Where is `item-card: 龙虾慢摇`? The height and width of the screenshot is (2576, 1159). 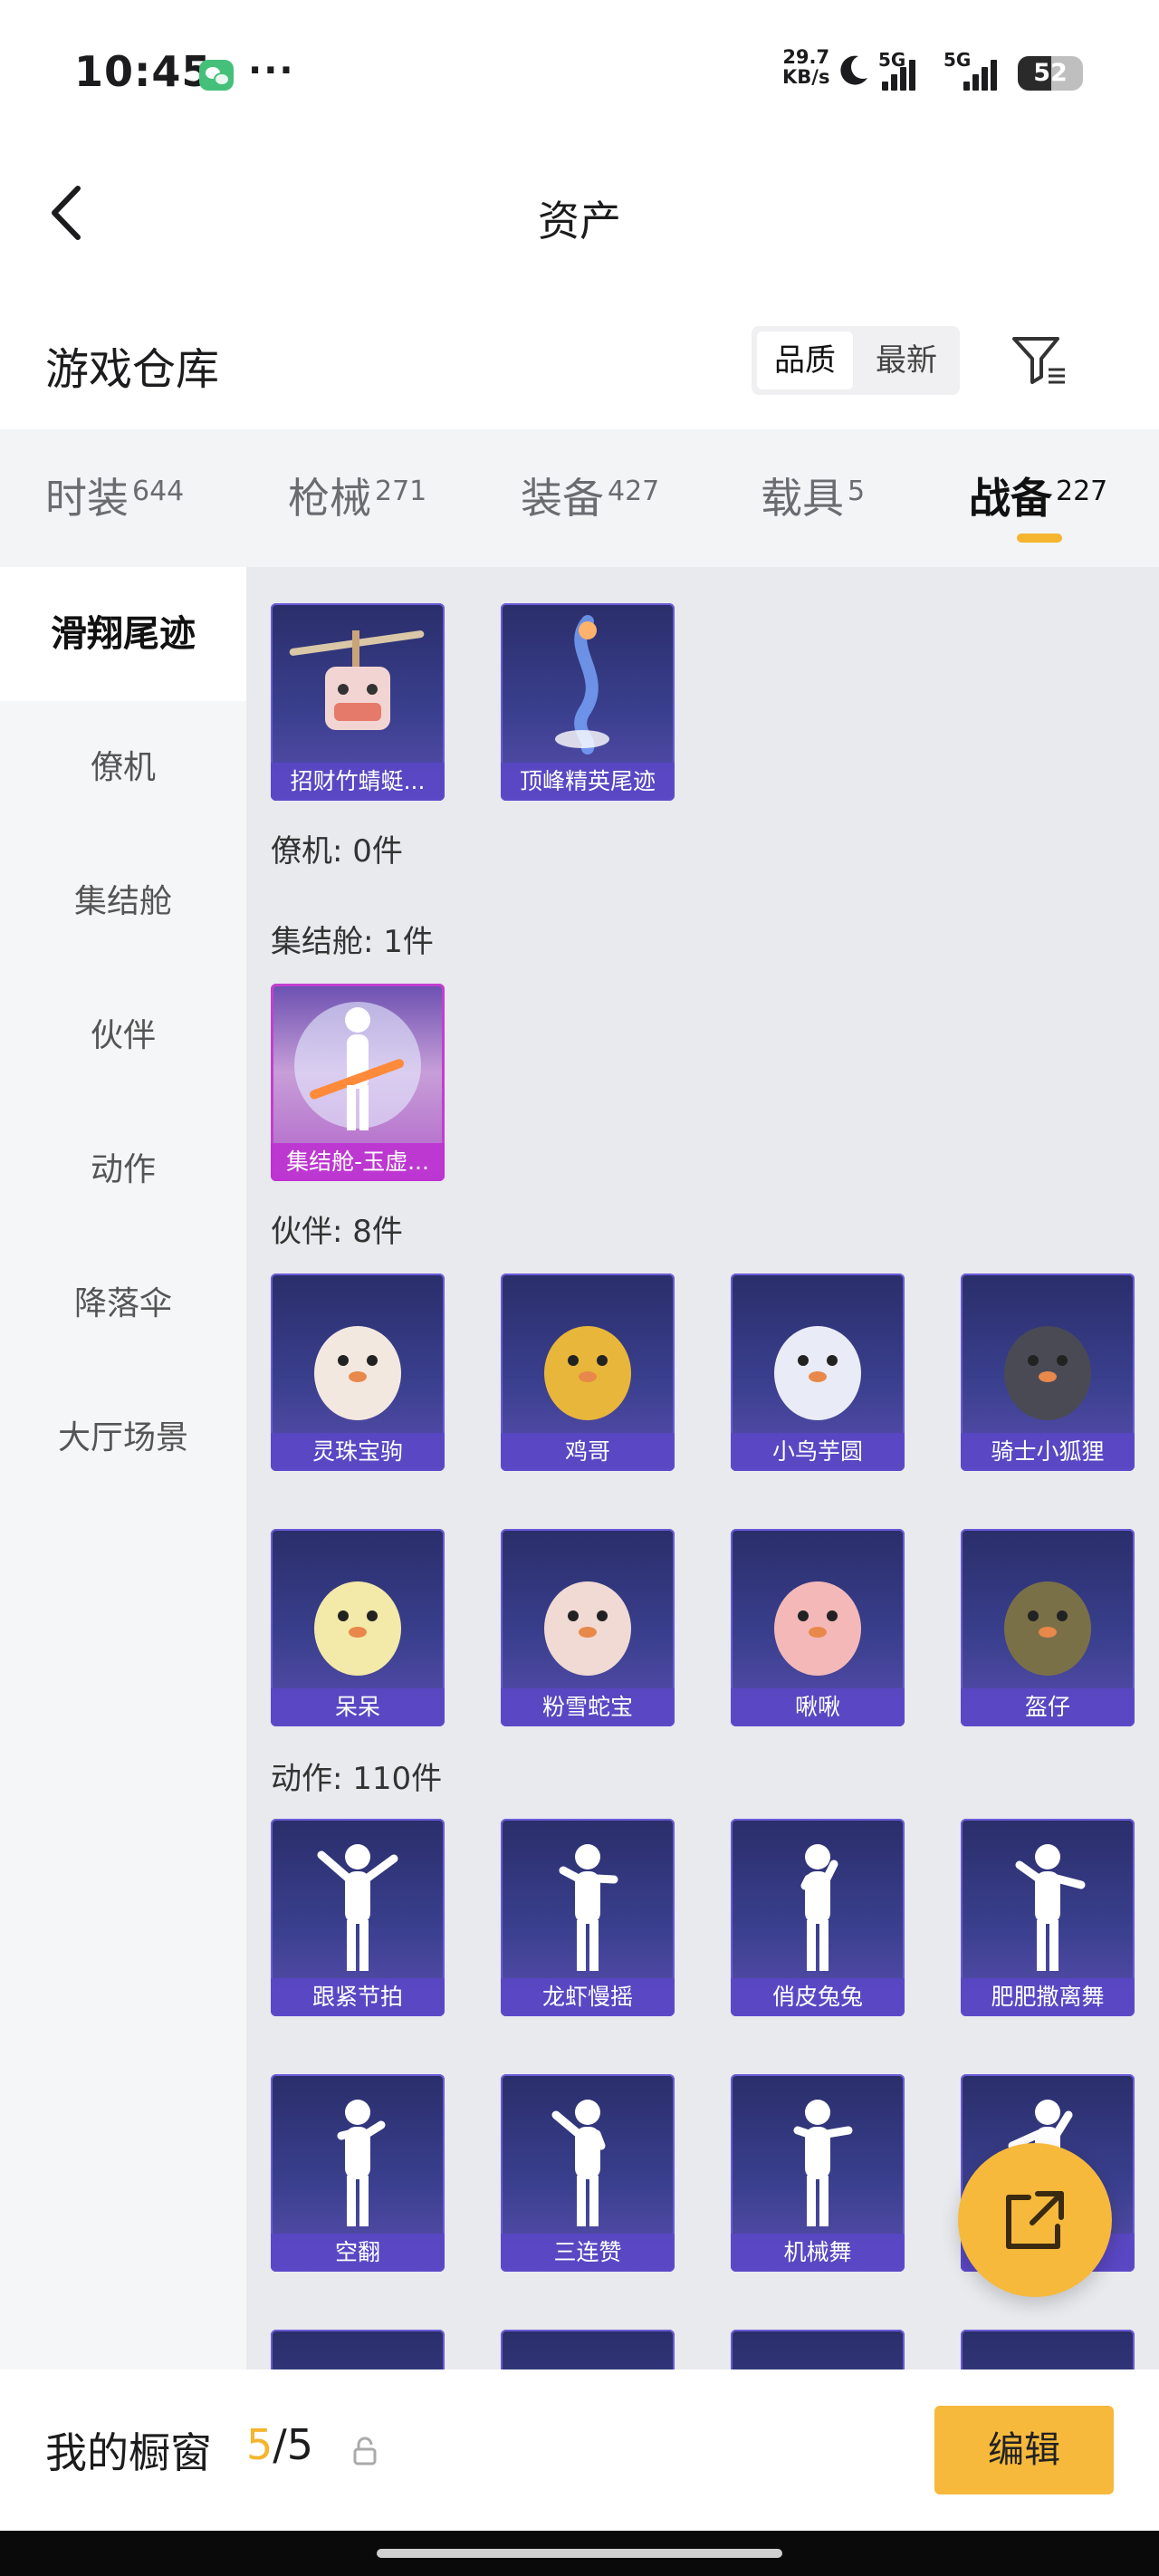 item-card: 龙虾慢摇 is located at coordinates (588, 1917).